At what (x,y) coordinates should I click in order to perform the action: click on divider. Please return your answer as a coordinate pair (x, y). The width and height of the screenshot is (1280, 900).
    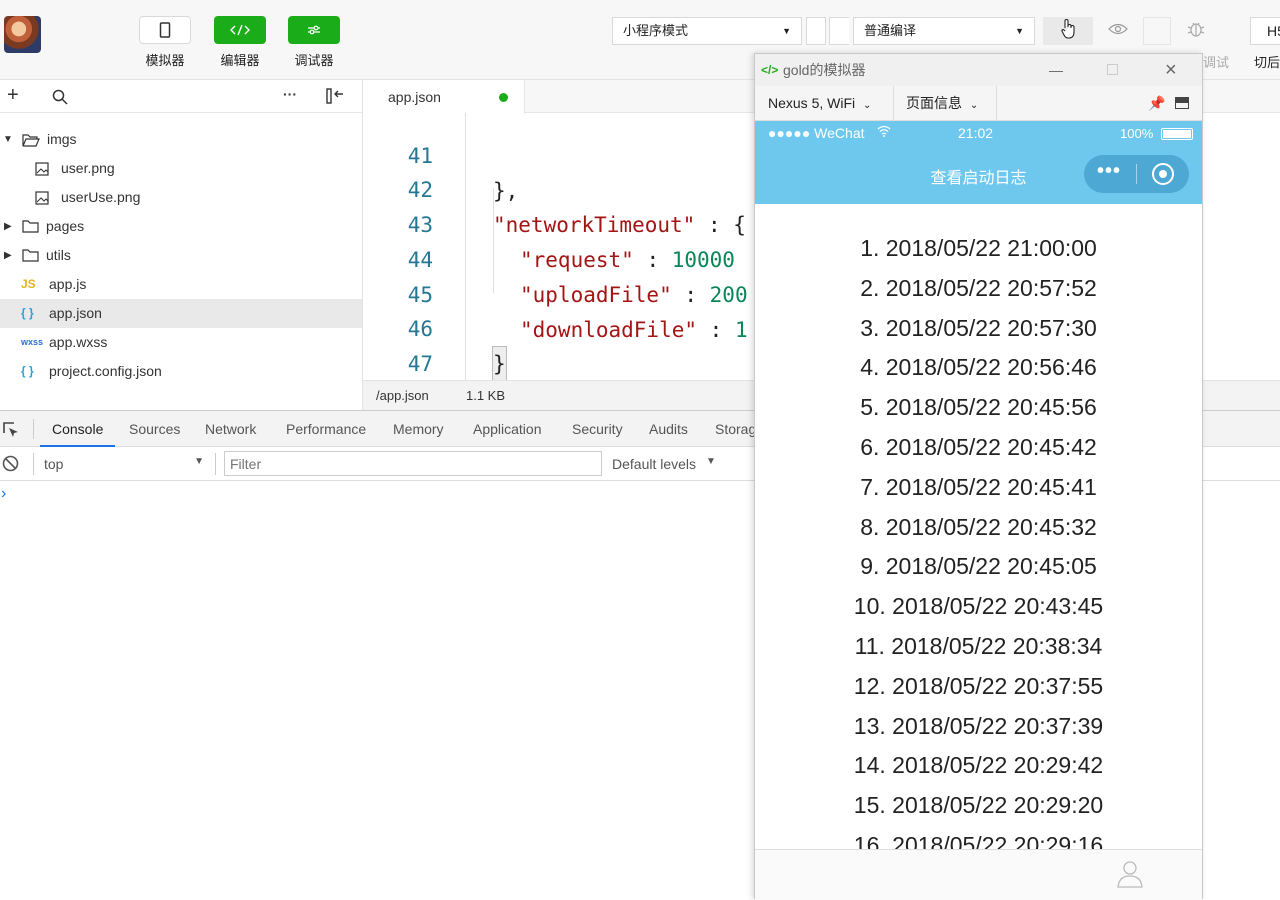
    Looking at the image, I should click on (893, 103).